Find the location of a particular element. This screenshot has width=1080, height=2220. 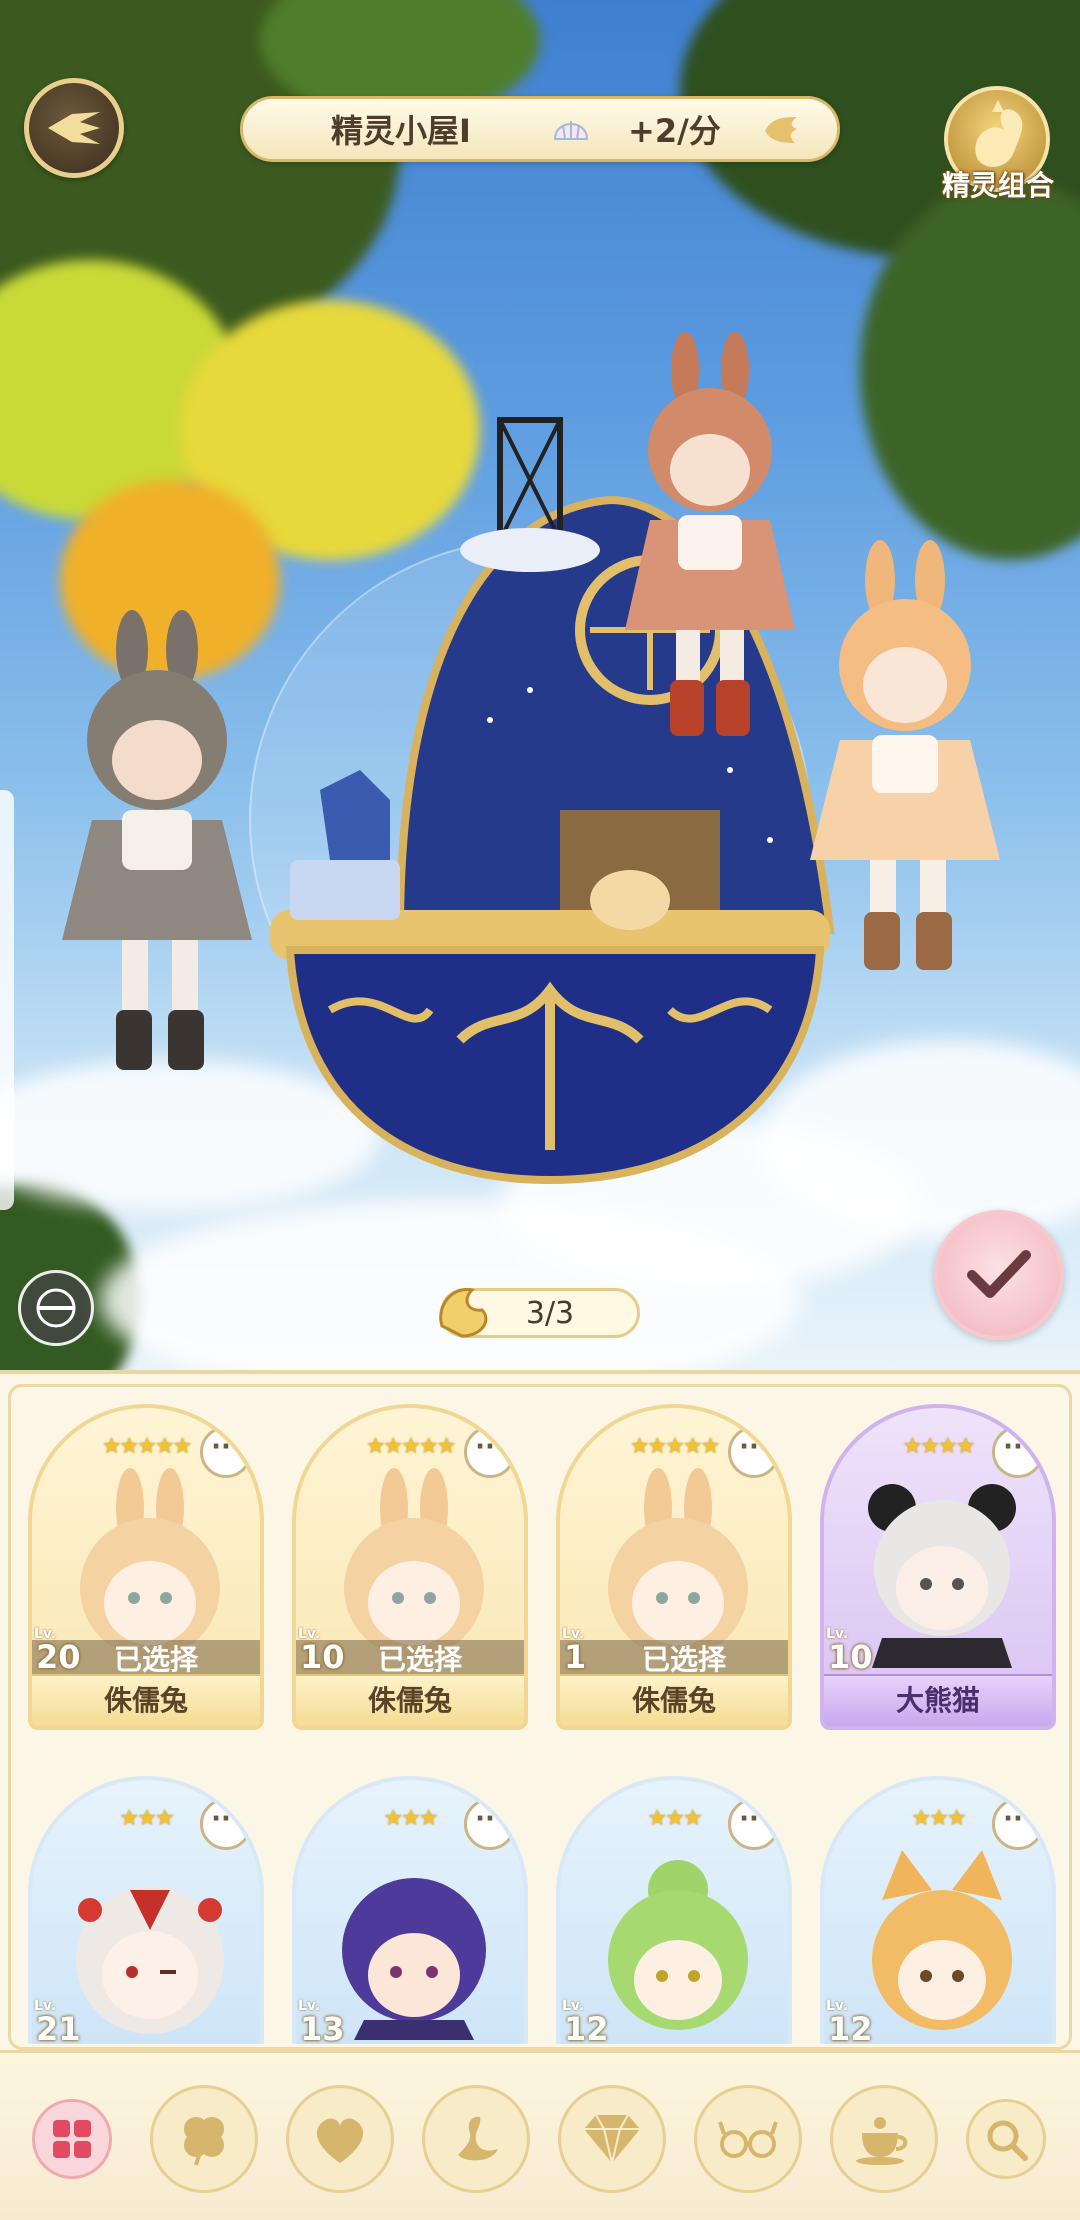

spirit-card: ★★★★★ ··· 已选择 Lv. 10 侏儒兔 is located at coordinates (410, 1567).